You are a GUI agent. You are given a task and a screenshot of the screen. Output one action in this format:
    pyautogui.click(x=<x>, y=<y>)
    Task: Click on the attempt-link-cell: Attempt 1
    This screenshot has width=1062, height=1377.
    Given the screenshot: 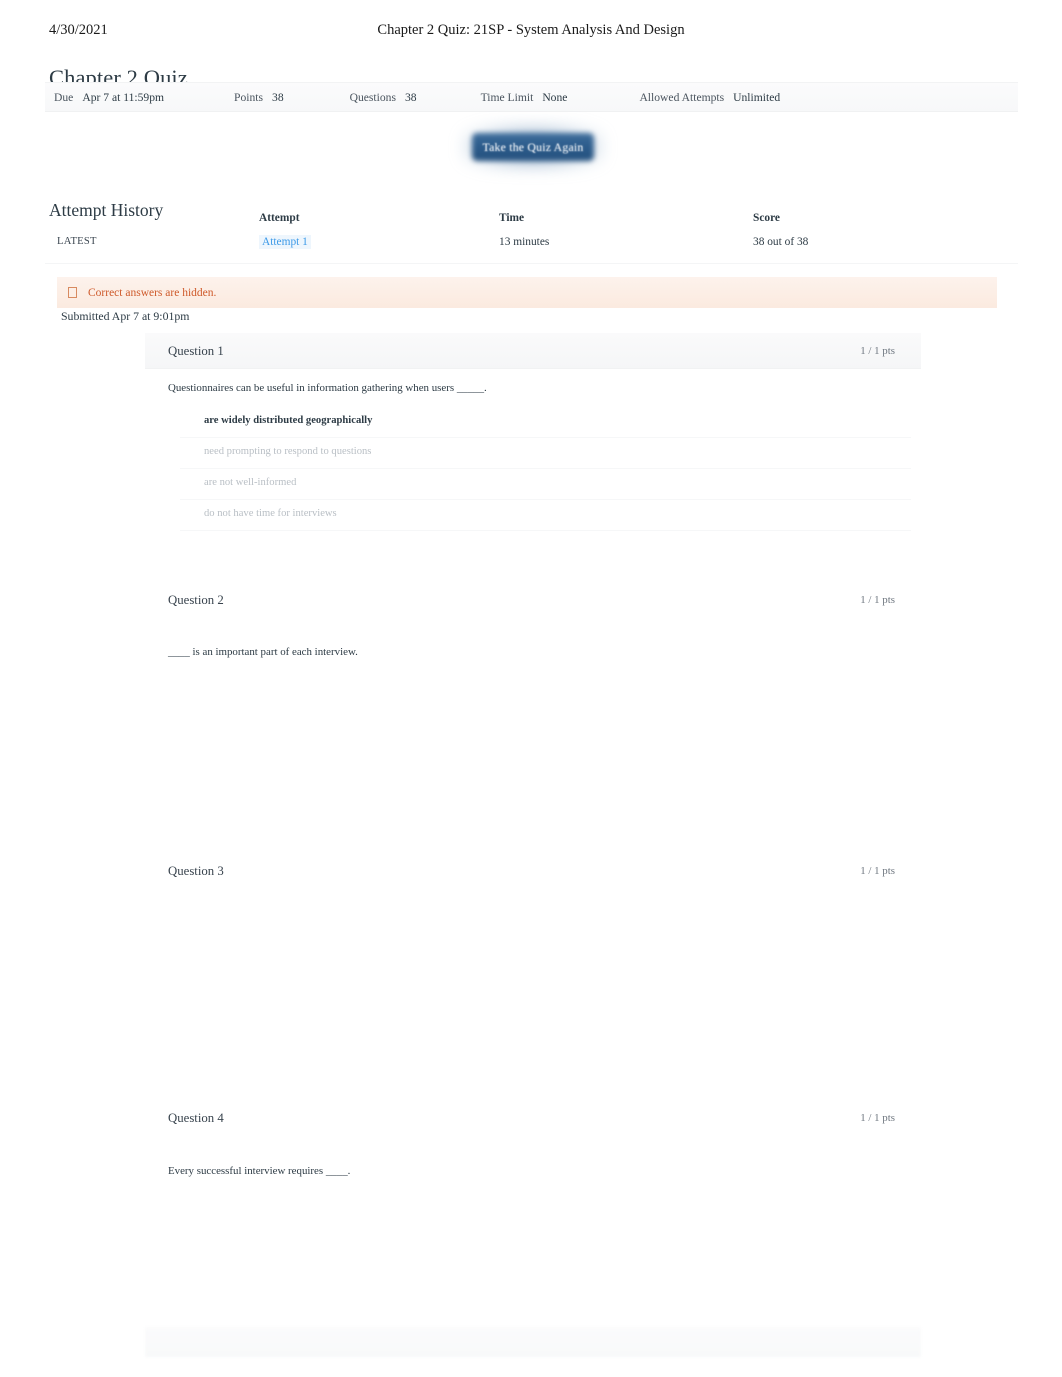 What is the action you would take?
    pyautogui.click(x=285, y=242)
    